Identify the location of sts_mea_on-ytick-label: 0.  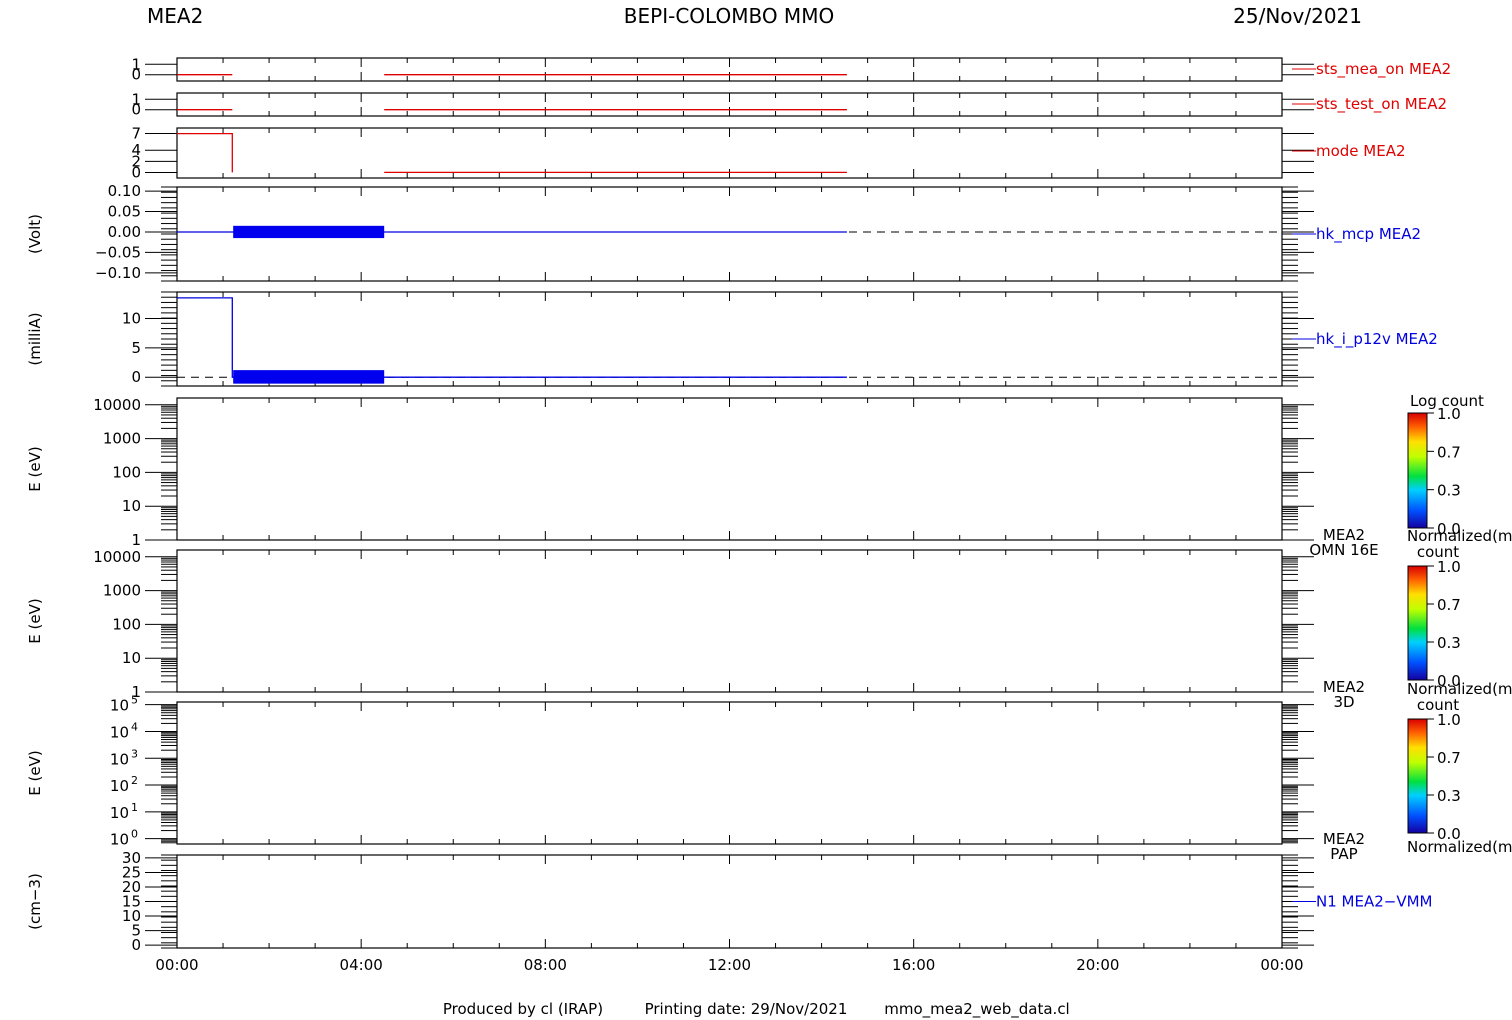
(136, 75).